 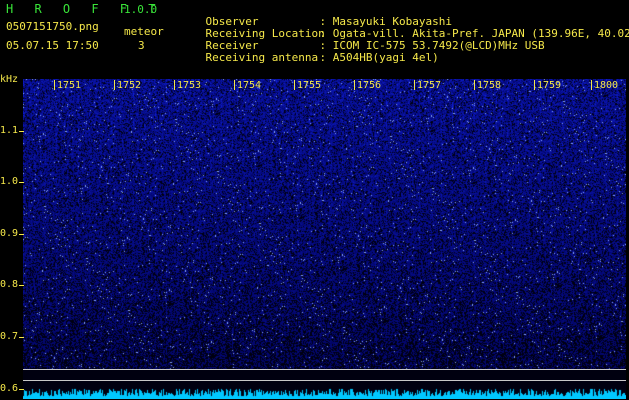 I want to click on x-tick-label: 1753, so click(x=189, y=85).